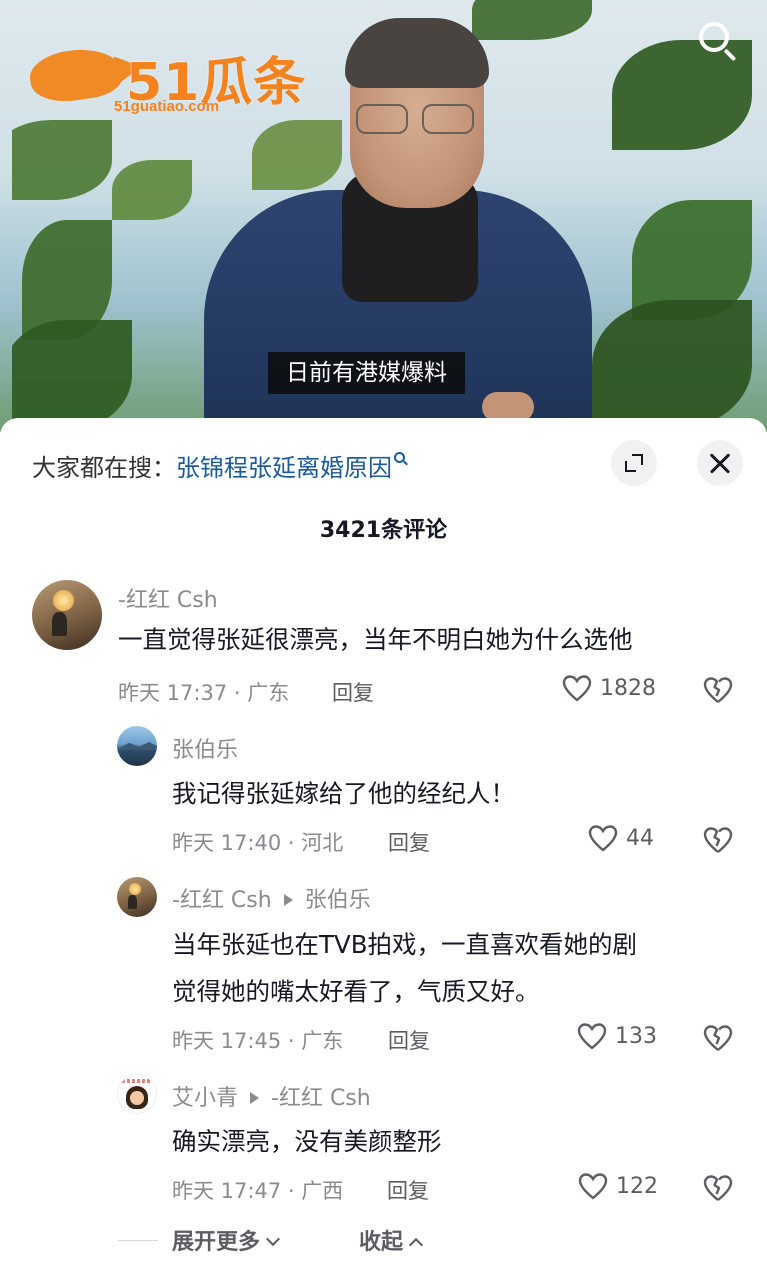 The width and height of the screenshot is (767, 1280). I want to click on hot-search-bar: 大家都在搜：张锦程张延离婚原因, so click(220, 465).